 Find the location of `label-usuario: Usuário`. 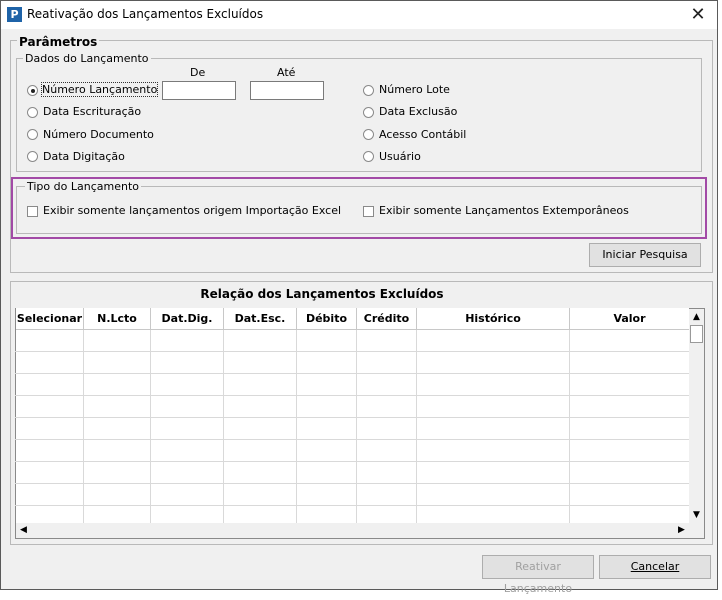

label-usuario: Usuário is located at coordinates (400, 156).